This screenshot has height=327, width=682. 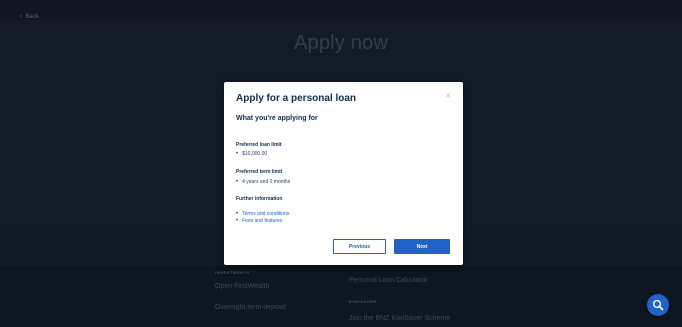 I want to click on terms-link-item: • Terms and conditions, so click(x=262, y=214).